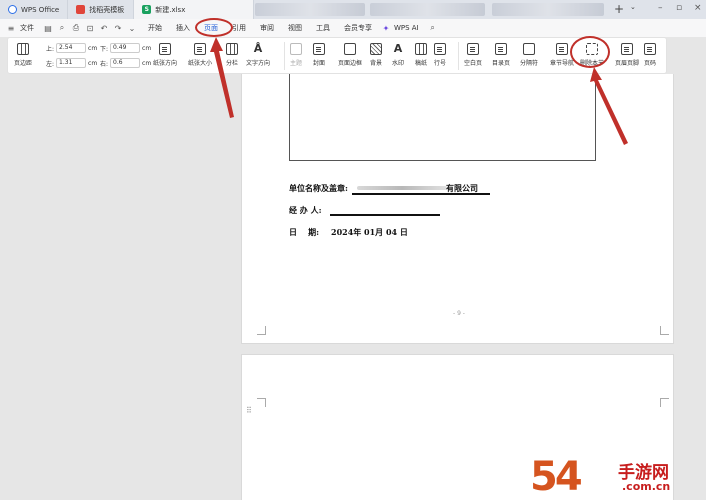 This screenshot has height=500, width=706. Describe the element at coordinates (556, 477) in the screenshot. I see `watermark-number: 54` at that location.